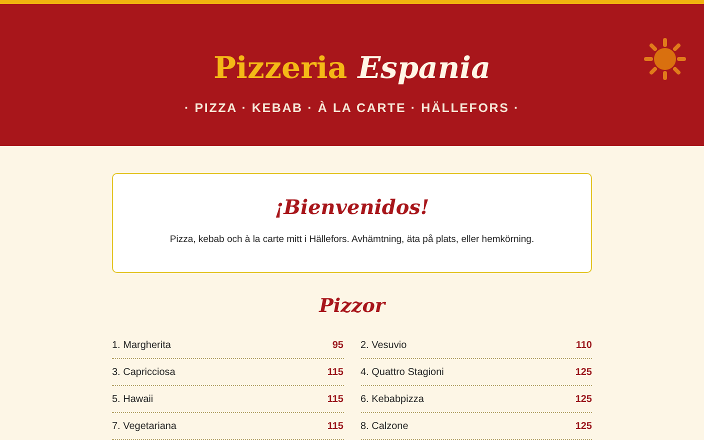 Image resolution: width=704 pixels, height=440 pixels. What do you see at coordinates (338, 345) in the screenshot?
I see `pizza-price: 95` at bounding box center [338, 345].